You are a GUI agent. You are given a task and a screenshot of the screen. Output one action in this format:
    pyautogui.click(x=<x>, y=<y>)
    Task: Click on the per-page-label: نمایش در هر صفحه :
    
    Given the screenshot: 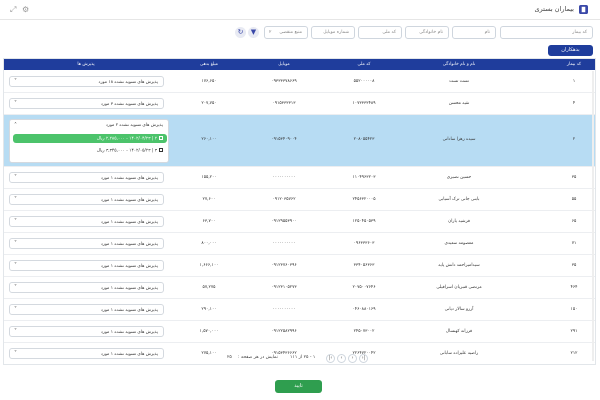 What is the action you would take?
    pyautogui.click(x=258, y=357)
    